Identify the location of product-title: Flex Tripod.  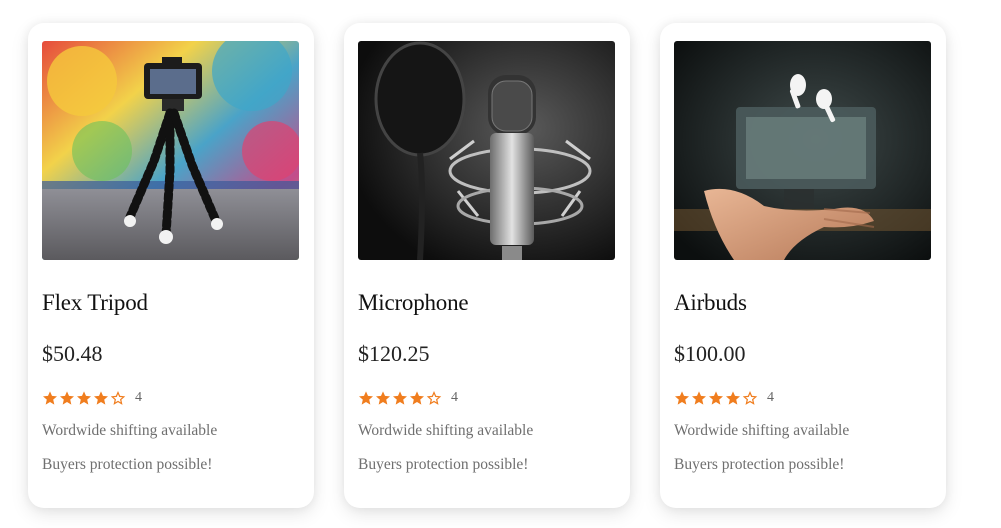
(171, 303).